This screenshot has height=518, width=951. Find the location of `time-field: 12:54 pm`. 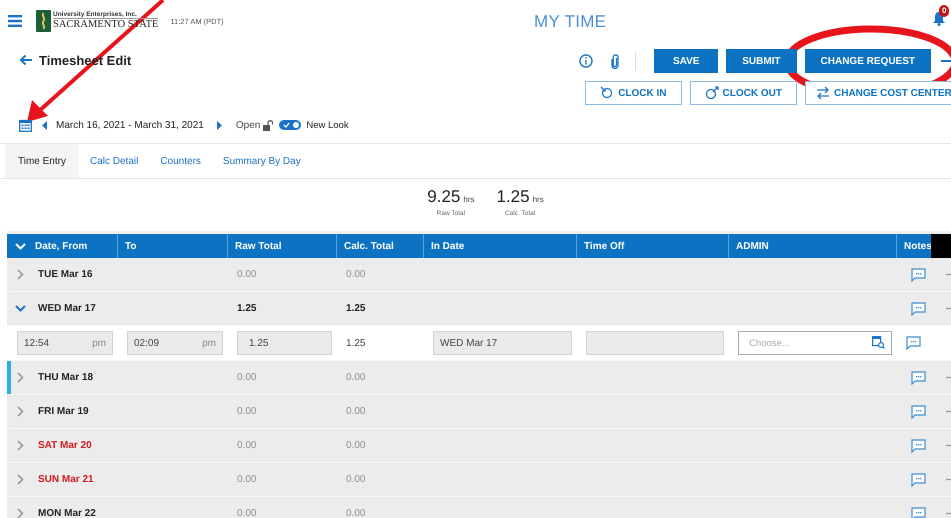

time-field: 12:54 pm is located at coordinates (65, 343).